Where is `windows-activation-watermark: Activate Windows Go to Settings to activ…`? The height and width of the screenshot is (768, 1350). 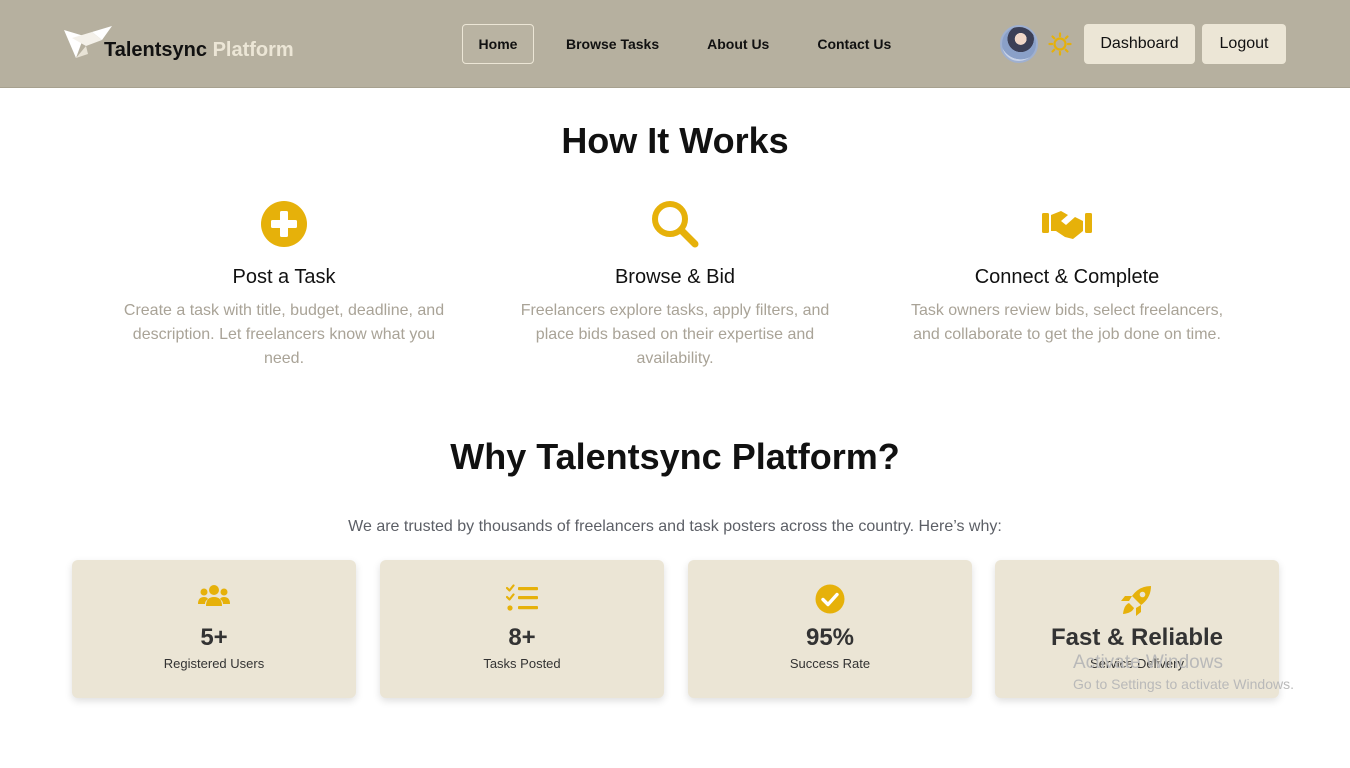 windows-activation-watermark: Activate Windows Go to Settings to activ… is located at coordinates (1183, 672).